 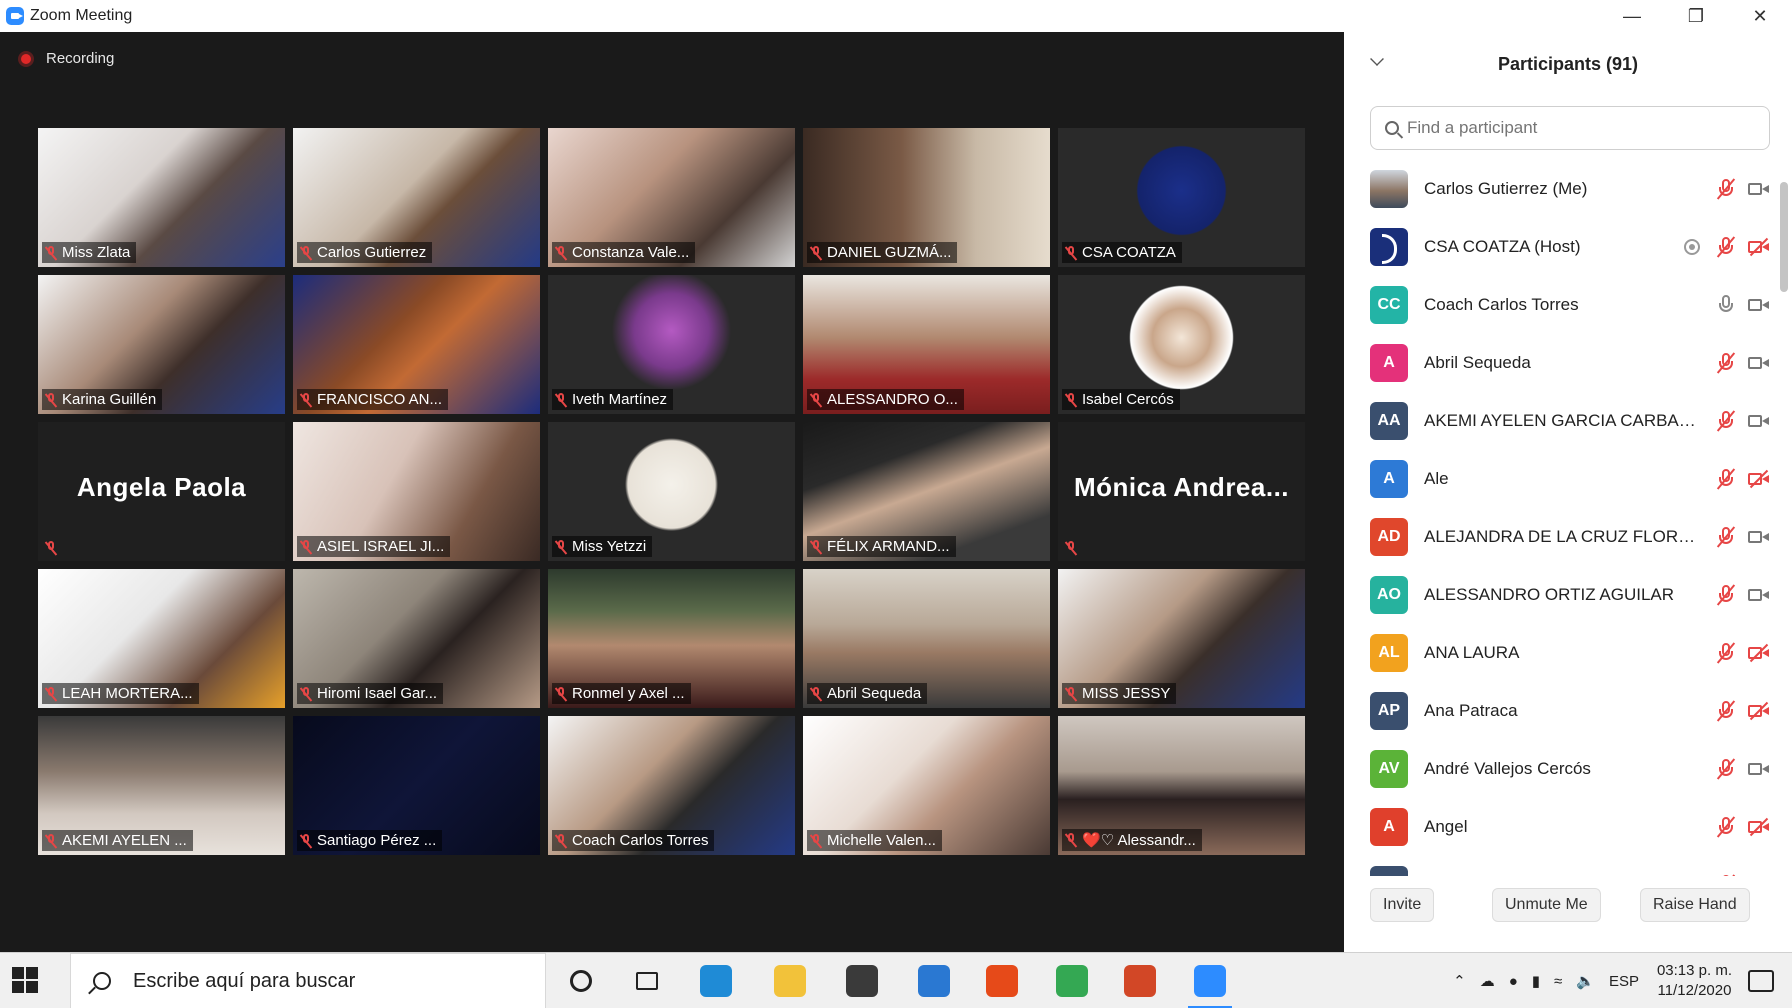 What do you see at coordinates (1562, 595) in the screenshot?
I see `participant-row: AO ALESSANDRO ORTIZ AGUILAR` at bounding box center [1562, 595].